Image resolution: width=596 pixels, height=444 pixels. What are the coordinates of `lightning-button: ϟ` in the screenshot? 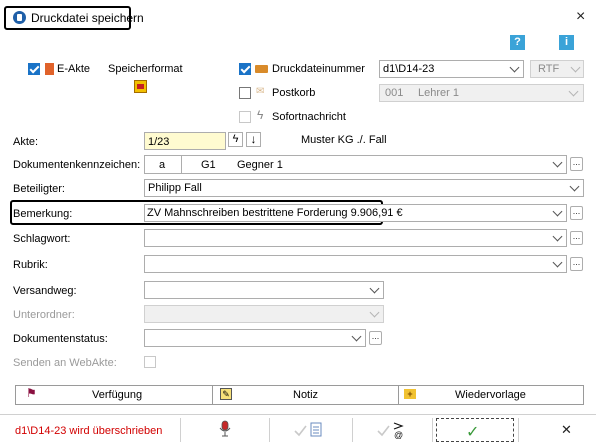 It's located at (235, 139).